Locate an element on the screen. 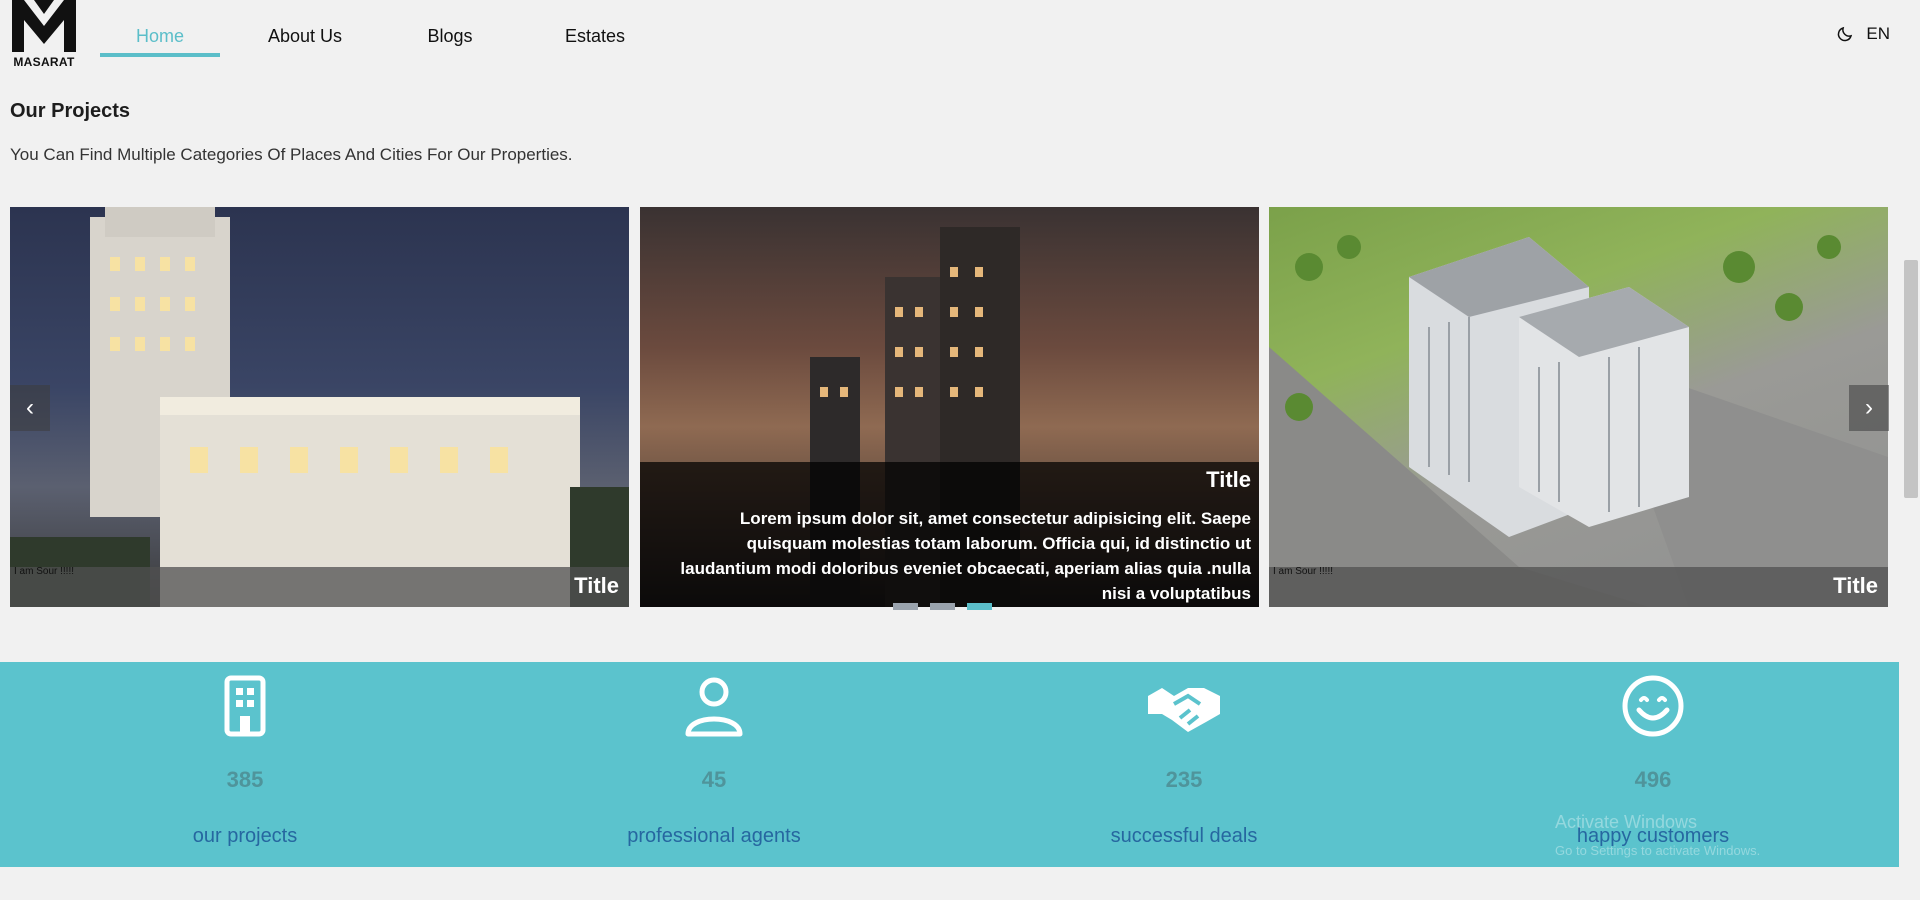  stat-value: 45 is located at coordinates (714, 779).